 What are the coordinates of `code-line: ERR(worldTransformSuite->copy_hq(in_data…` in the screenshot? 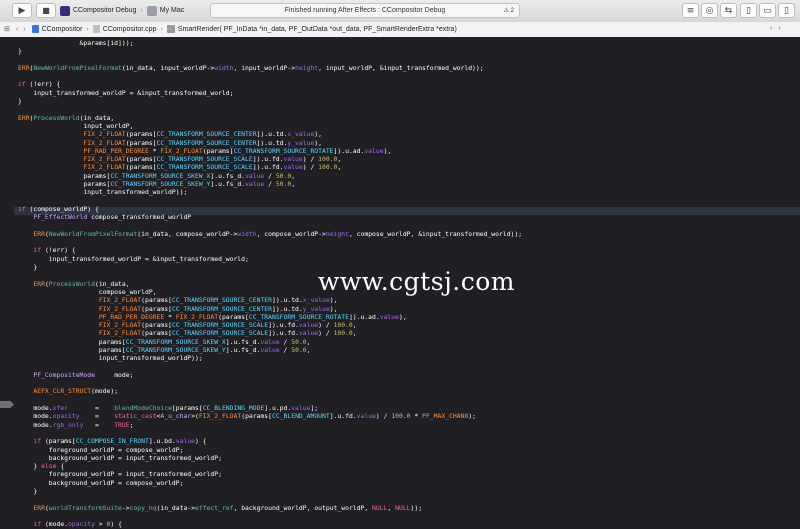 It's located at (408, 508).